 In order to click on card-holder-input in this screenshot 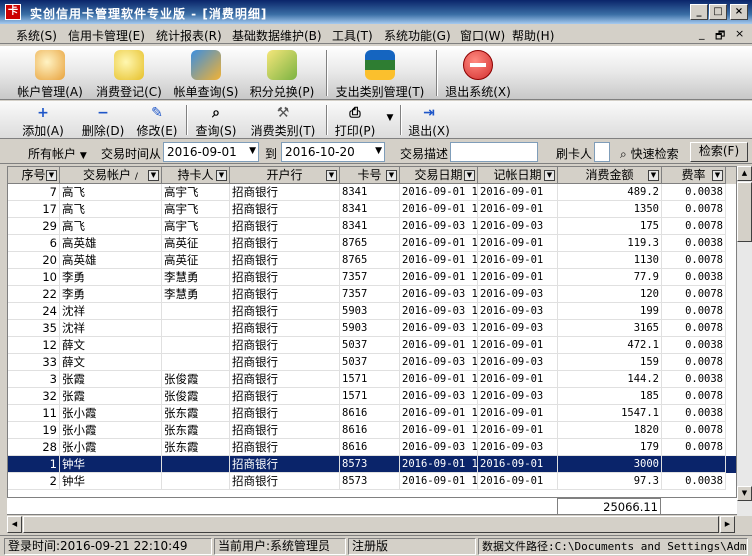, I will do `click(602, 152)`.